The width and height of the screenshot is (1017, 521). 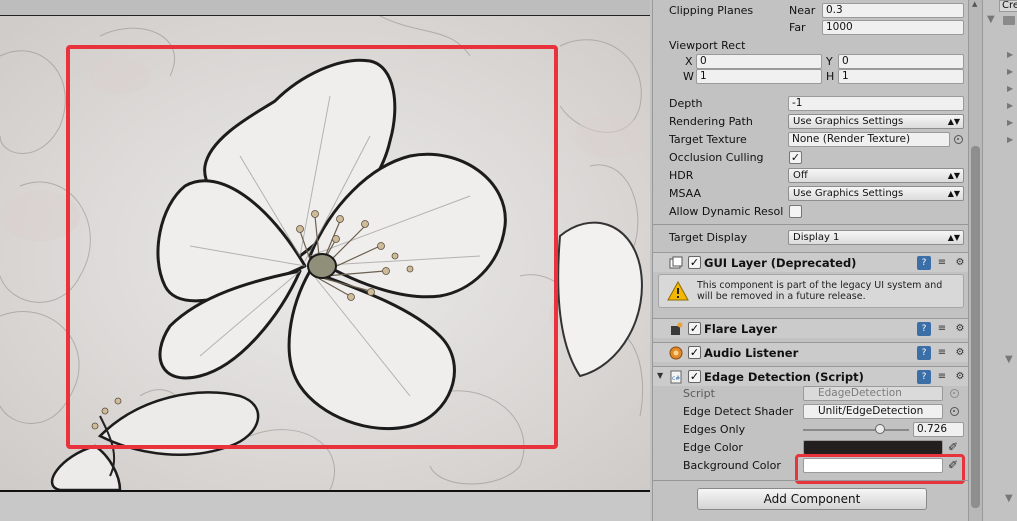 What do you see at coordinates (726, 211) in the screenshot?
I see `dynamic-resolution-label: Allow Dynamic Resol` at bounding box center [726, 211].